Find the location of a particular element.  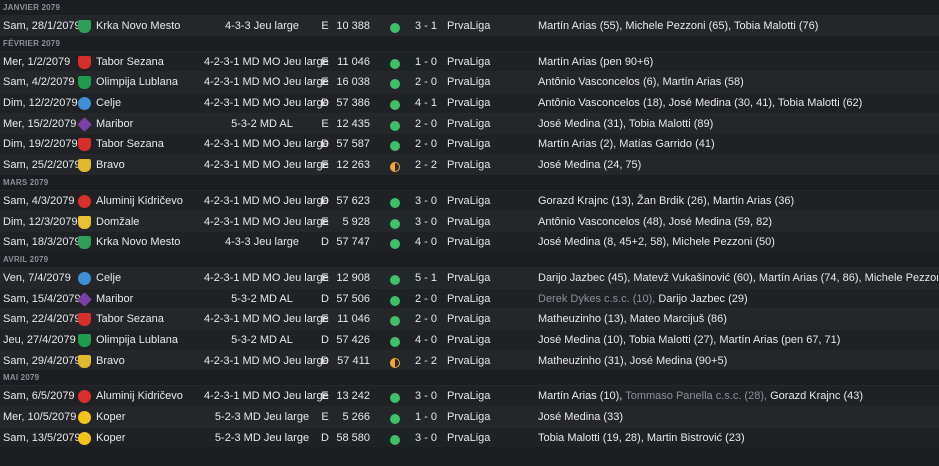

match-date: Dim, 12/3/2079 is located at coordinates (40, 222).